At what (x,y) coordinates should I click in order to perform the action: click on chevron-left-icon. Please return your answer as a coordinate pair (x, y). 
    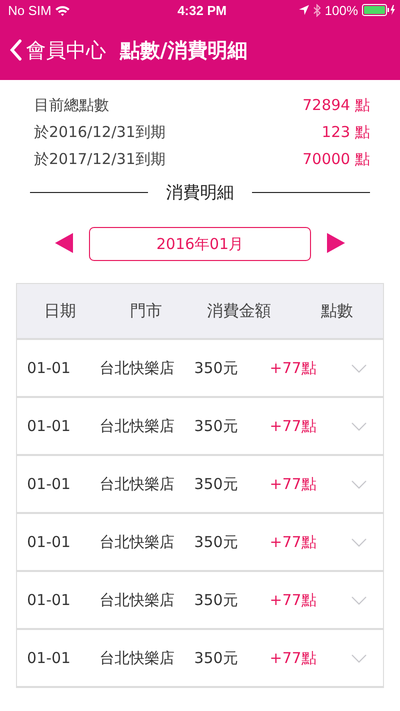
    Looking at the image, I should click on (16, 50).